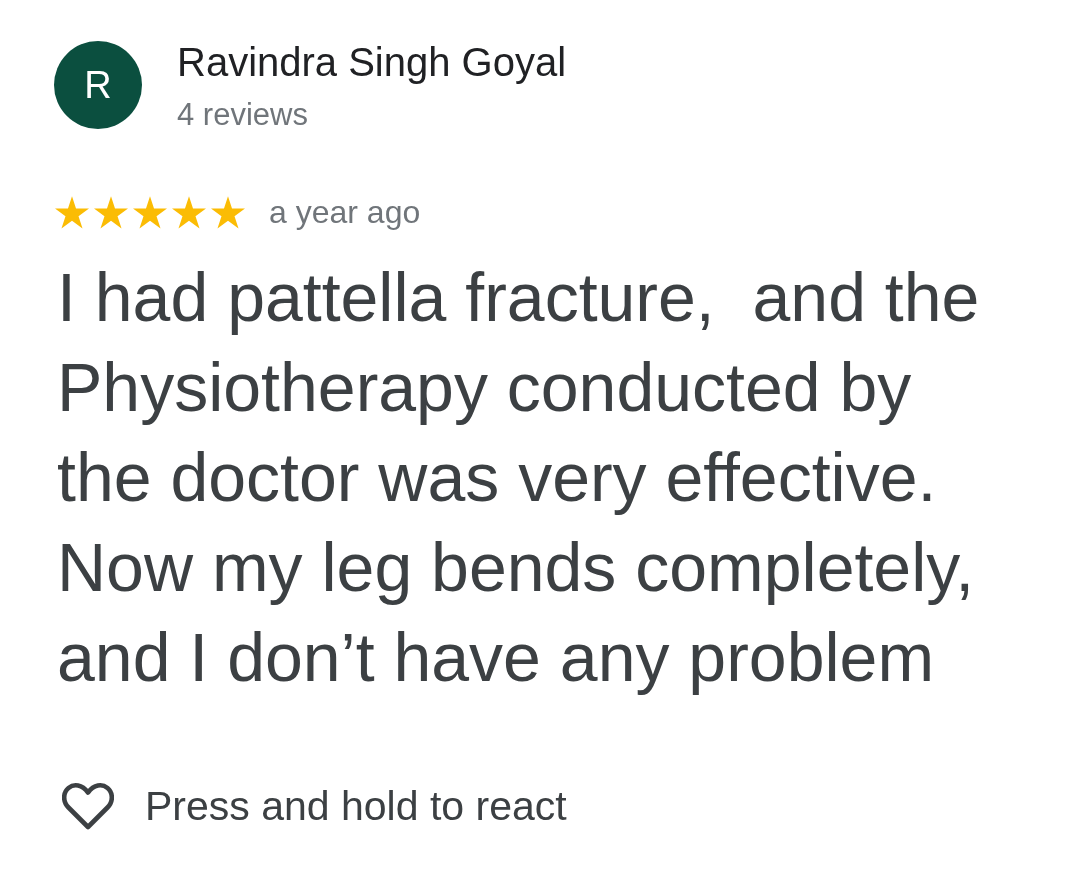  Describe the element at coordinates (372, 62) in the screenshot. I see `reviewer-name: Ravindra Singh Goyal` at that location.